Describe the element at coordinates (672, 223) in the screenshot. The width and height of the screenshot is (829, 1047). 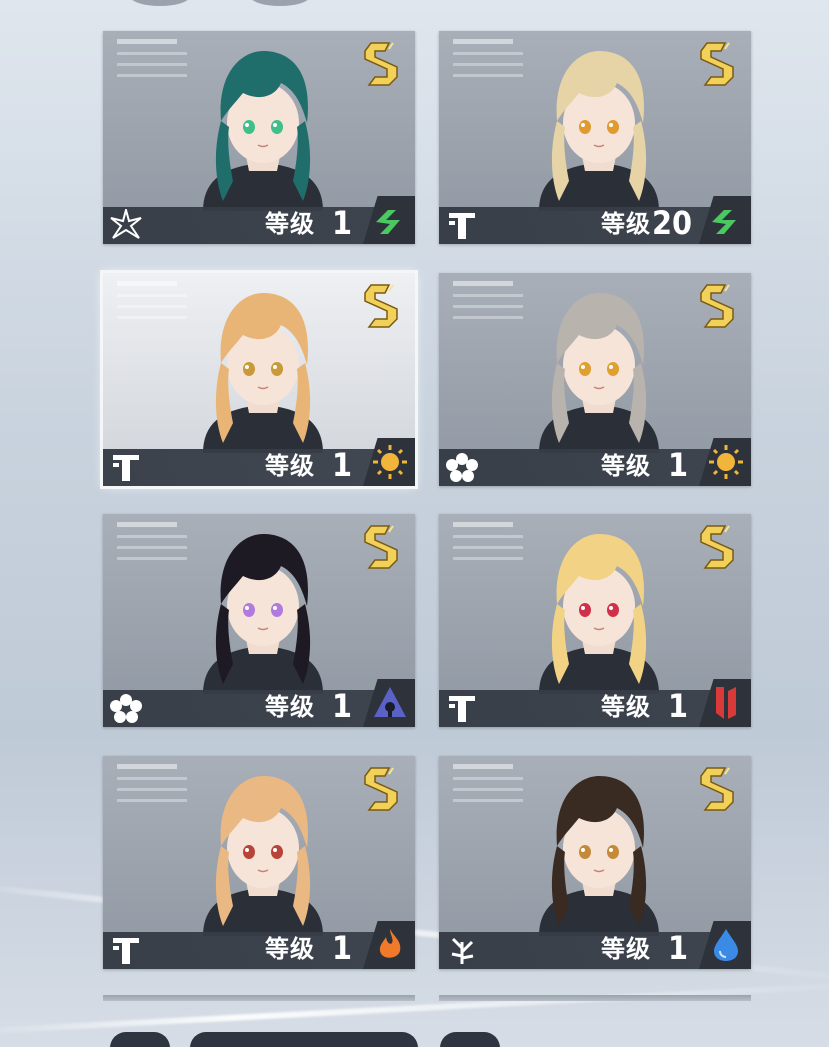
I see `level-value: 20` at that location.